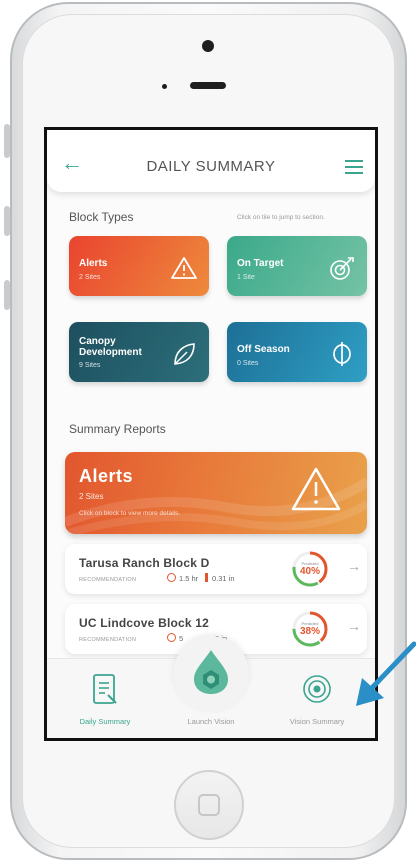 This screenshot has height=864, width=419. Describe the element at coordinates (7, 141) in the screenshot. I see `phone-mute-switch` at that location.